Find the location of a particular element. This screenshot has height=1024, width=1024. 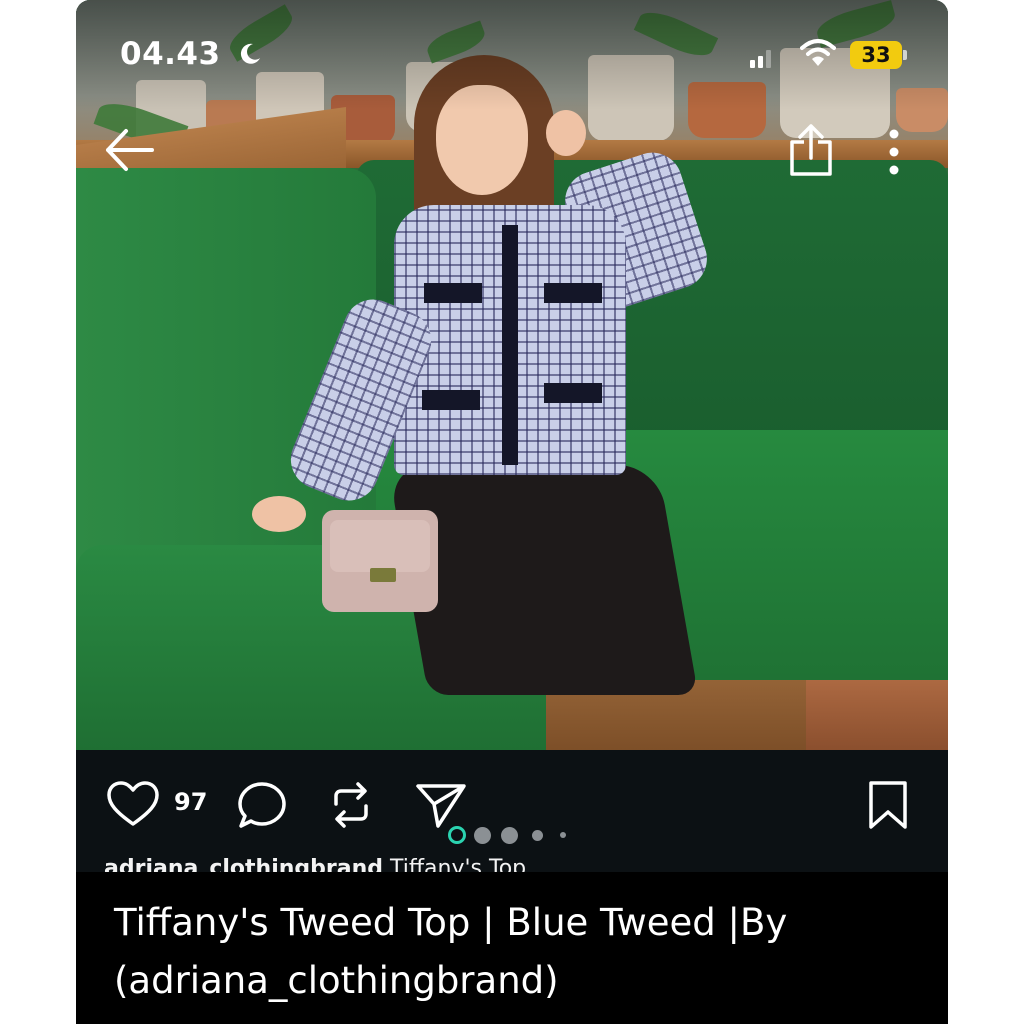

battery-tip is located at coordinates (905, 55).